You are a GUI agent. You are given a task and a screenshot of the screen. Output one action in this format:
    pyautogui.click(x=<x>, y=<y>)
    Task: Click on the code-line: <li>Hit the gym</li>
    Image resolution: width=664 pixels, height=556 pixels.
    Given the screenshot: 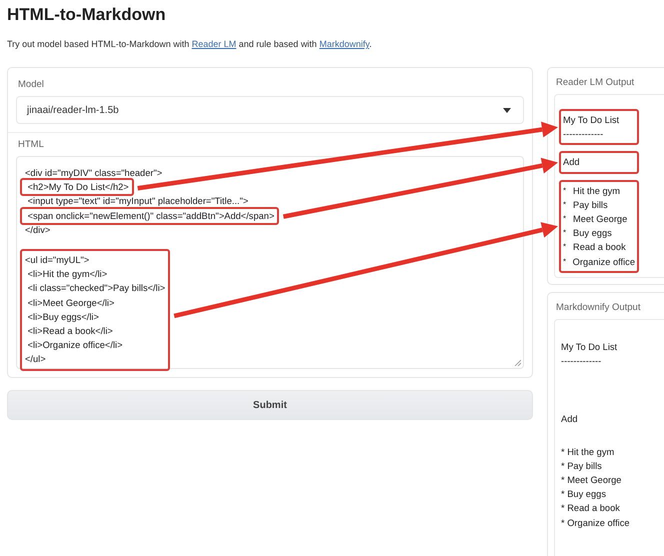 What is the action you would take?
    pyautogui.click(x=67, y=275)
    